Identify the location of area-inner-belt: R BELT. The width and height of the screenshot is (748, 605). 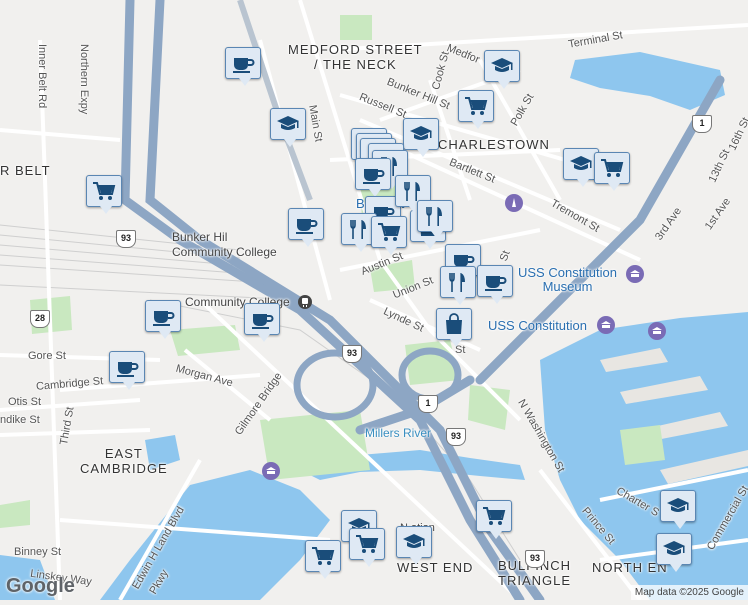
(25, 170).